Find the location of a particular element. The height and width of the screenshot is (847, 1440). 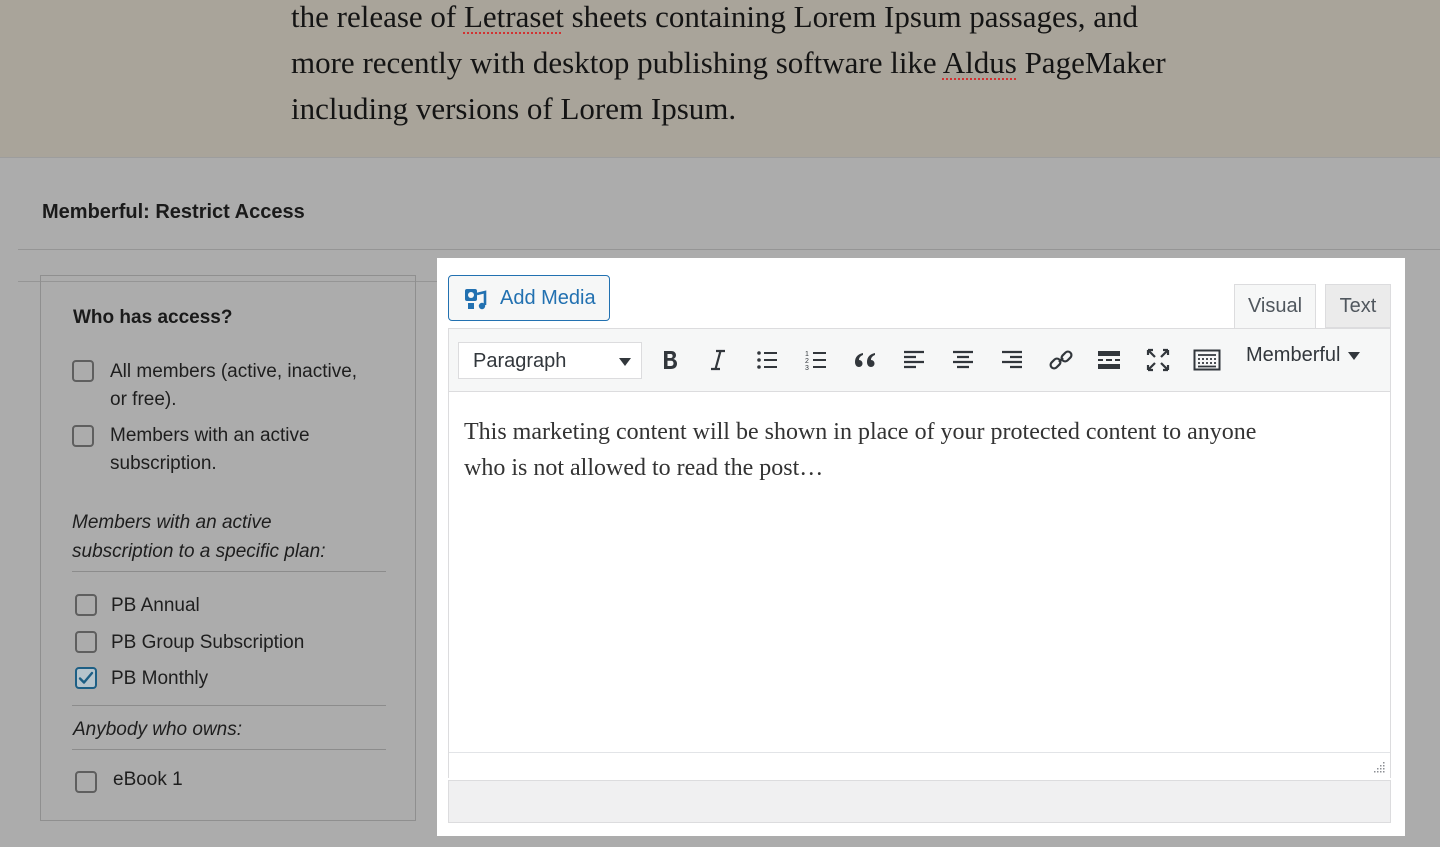

plan-label-pb-monthly: PB Monthly is located at coordinates (159, 679).